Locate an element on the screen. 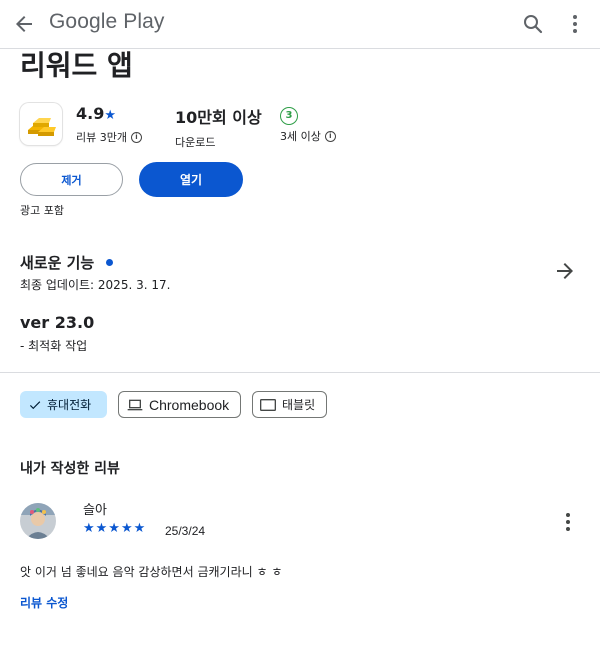 The width and height of the screenshot is (600, 652). my-review-heading: 내가 작성한 리뷰 is located at coordinates (70, 469).